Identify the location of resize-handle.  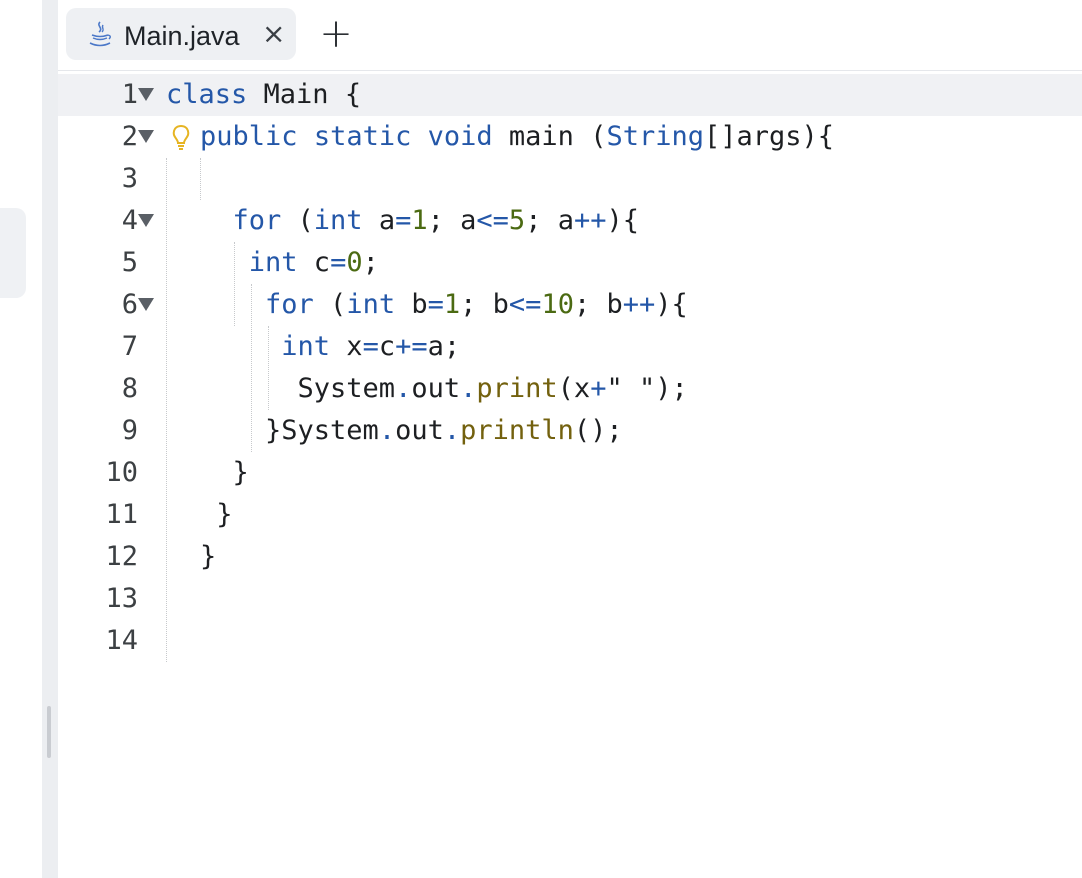
(49, 732).